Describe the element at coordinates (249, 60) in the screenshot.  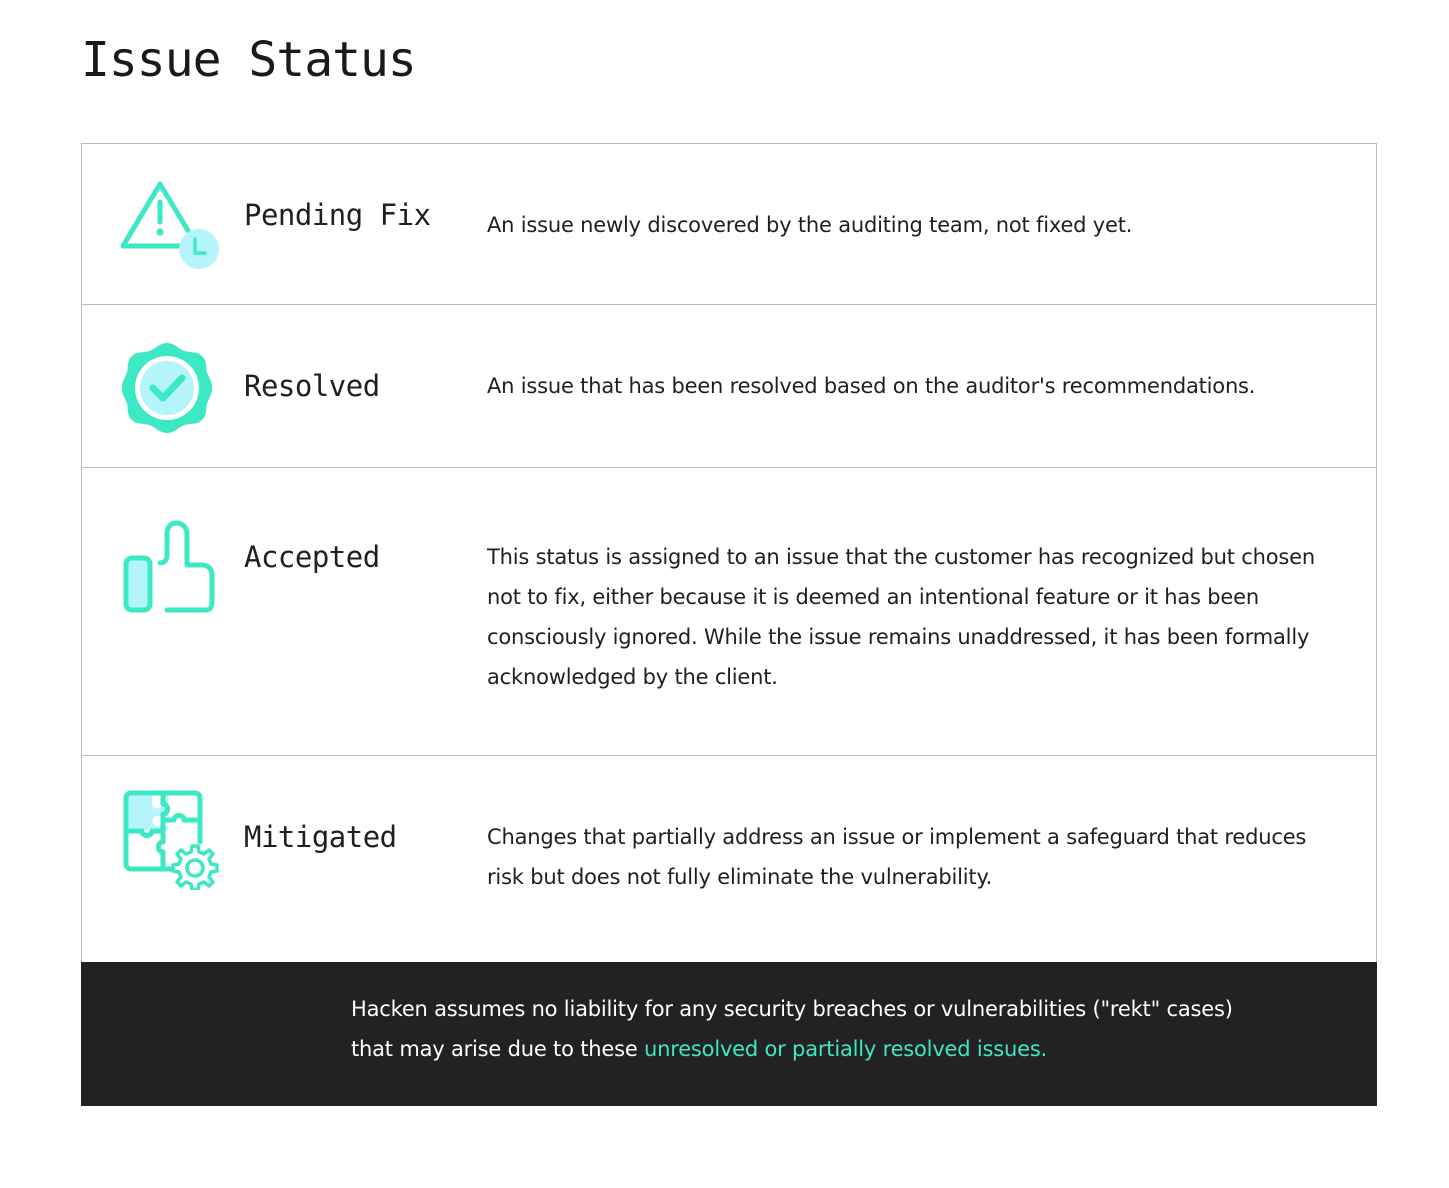
I see `page-title: Issue Status` at that location.